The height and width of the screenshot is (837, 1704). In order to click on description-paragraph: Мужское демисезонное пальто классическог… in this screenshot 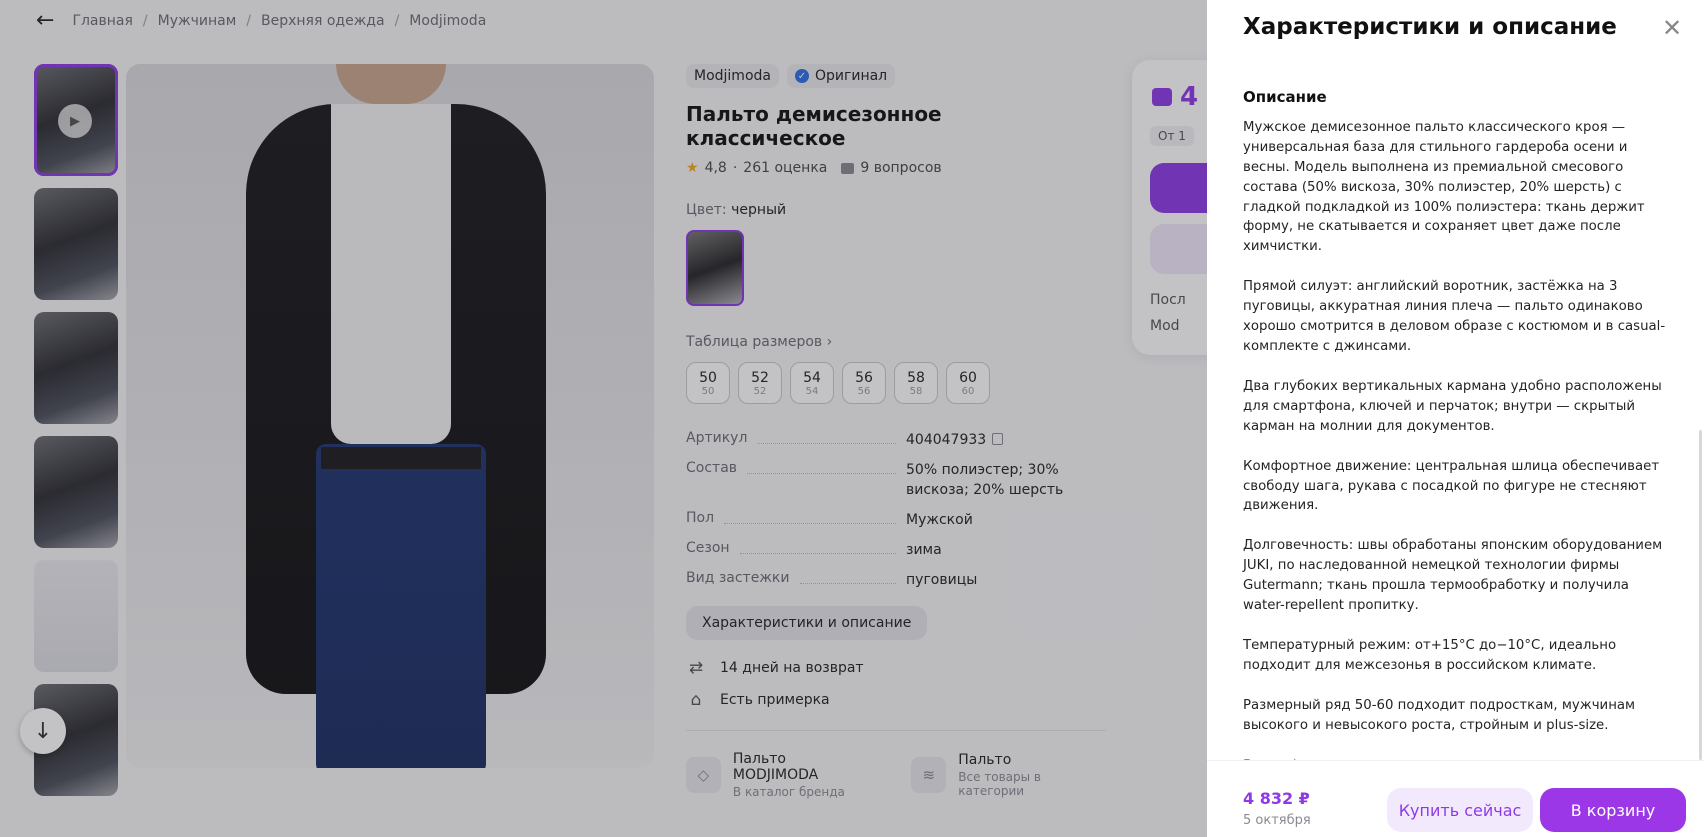, I will do `click(1444, 187)`.